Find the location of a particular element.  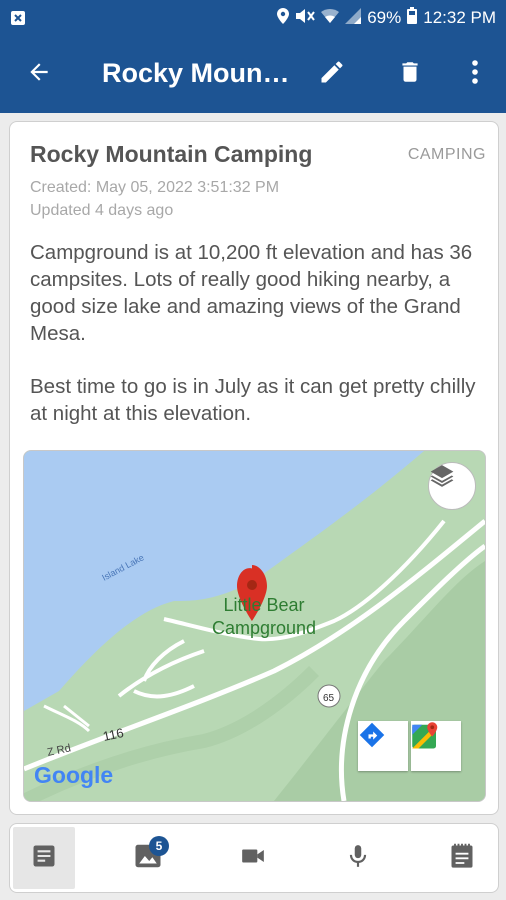

back-button is located at coordinates (39, 74).